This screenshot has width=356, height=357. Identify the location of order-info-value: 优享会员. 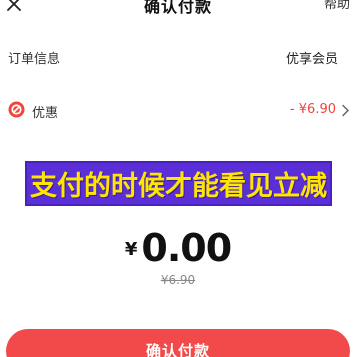
(311, 59).